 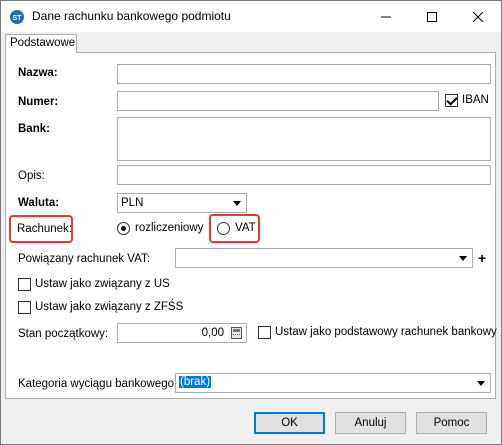 What do you see at coordinates (304, 175) in the screenshot?
I see `opis-input` at bounding box center [304, 175].